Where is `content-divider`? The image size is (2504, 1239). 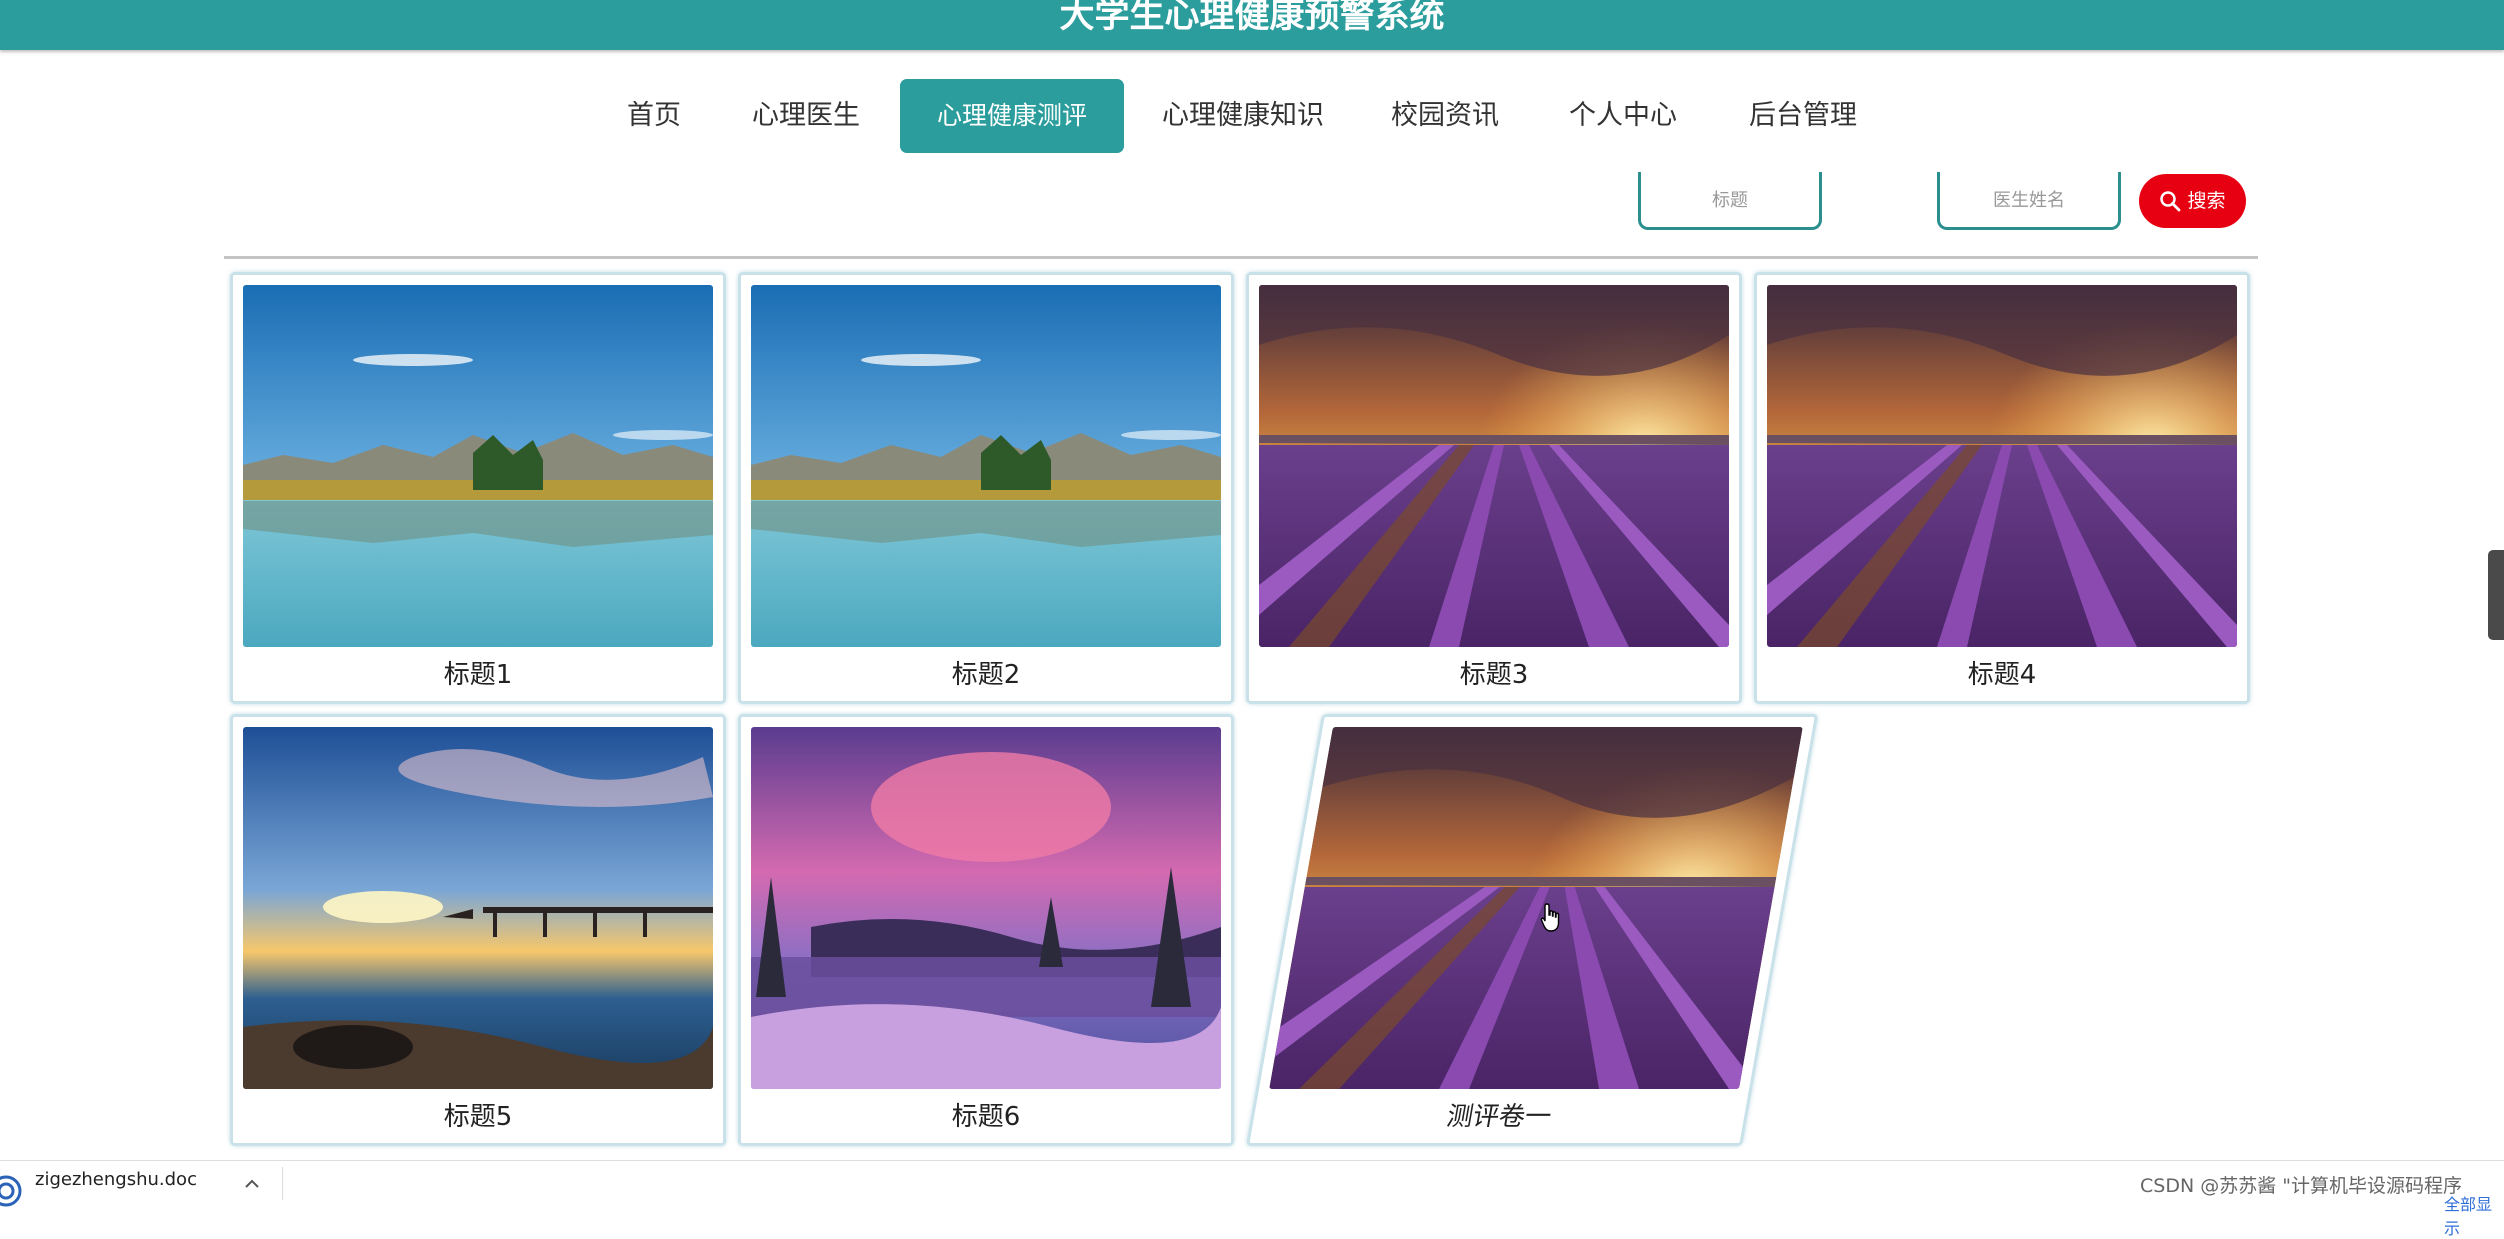
content-divider is located at coordinates (1241, 257).